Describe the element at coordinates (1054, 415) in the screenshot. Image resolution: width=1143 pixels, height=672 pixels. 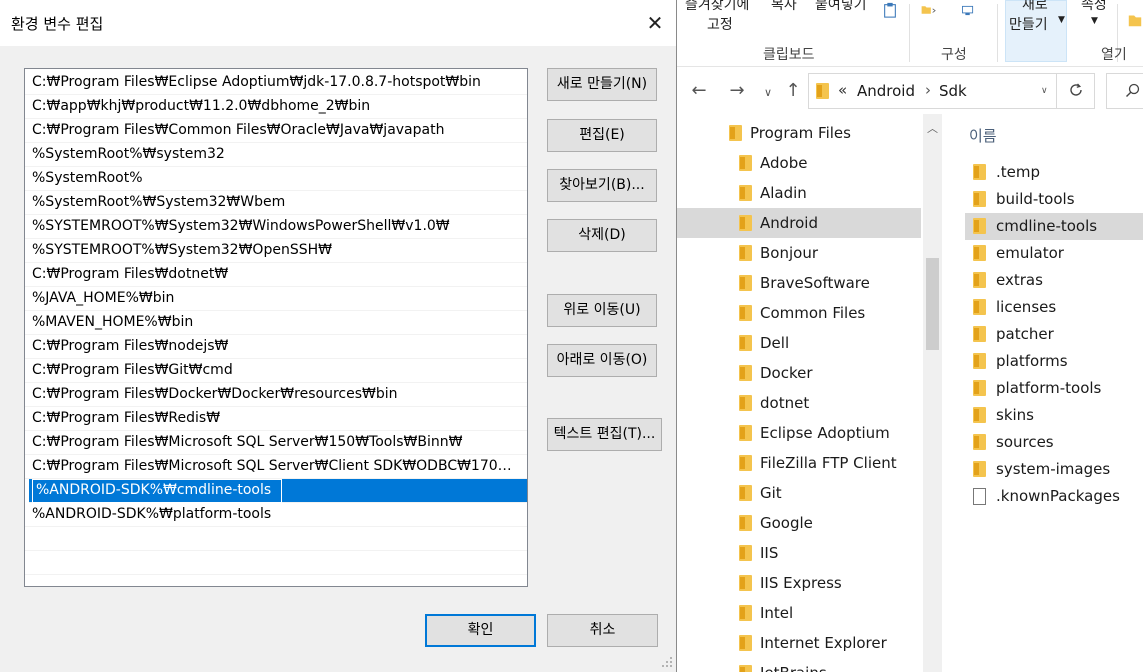
I see `file-list-item: skins` at that location.